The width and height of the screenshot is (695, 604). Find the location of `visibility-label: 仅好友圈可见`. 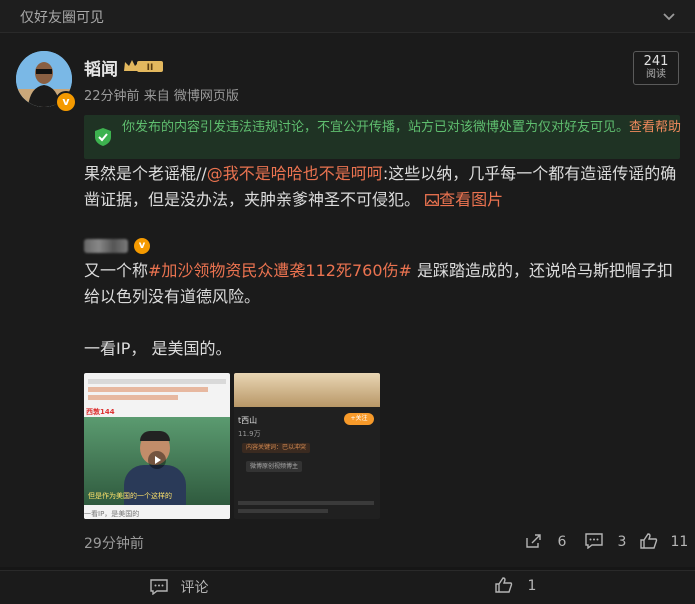

visibility-label: 仅好友圈可见 is located at coordinates (62, 18).